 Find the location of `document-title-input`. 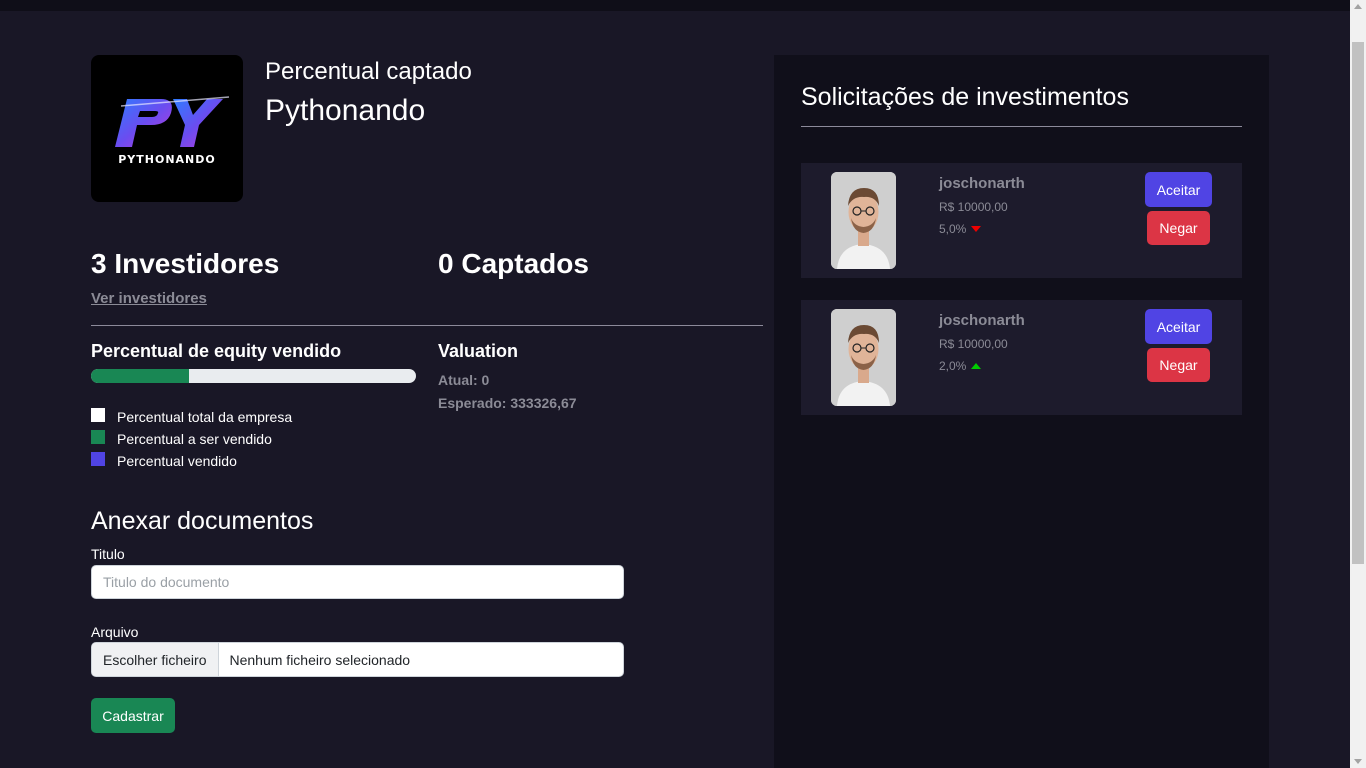

document-title-input is located at coordinates (357, 582).